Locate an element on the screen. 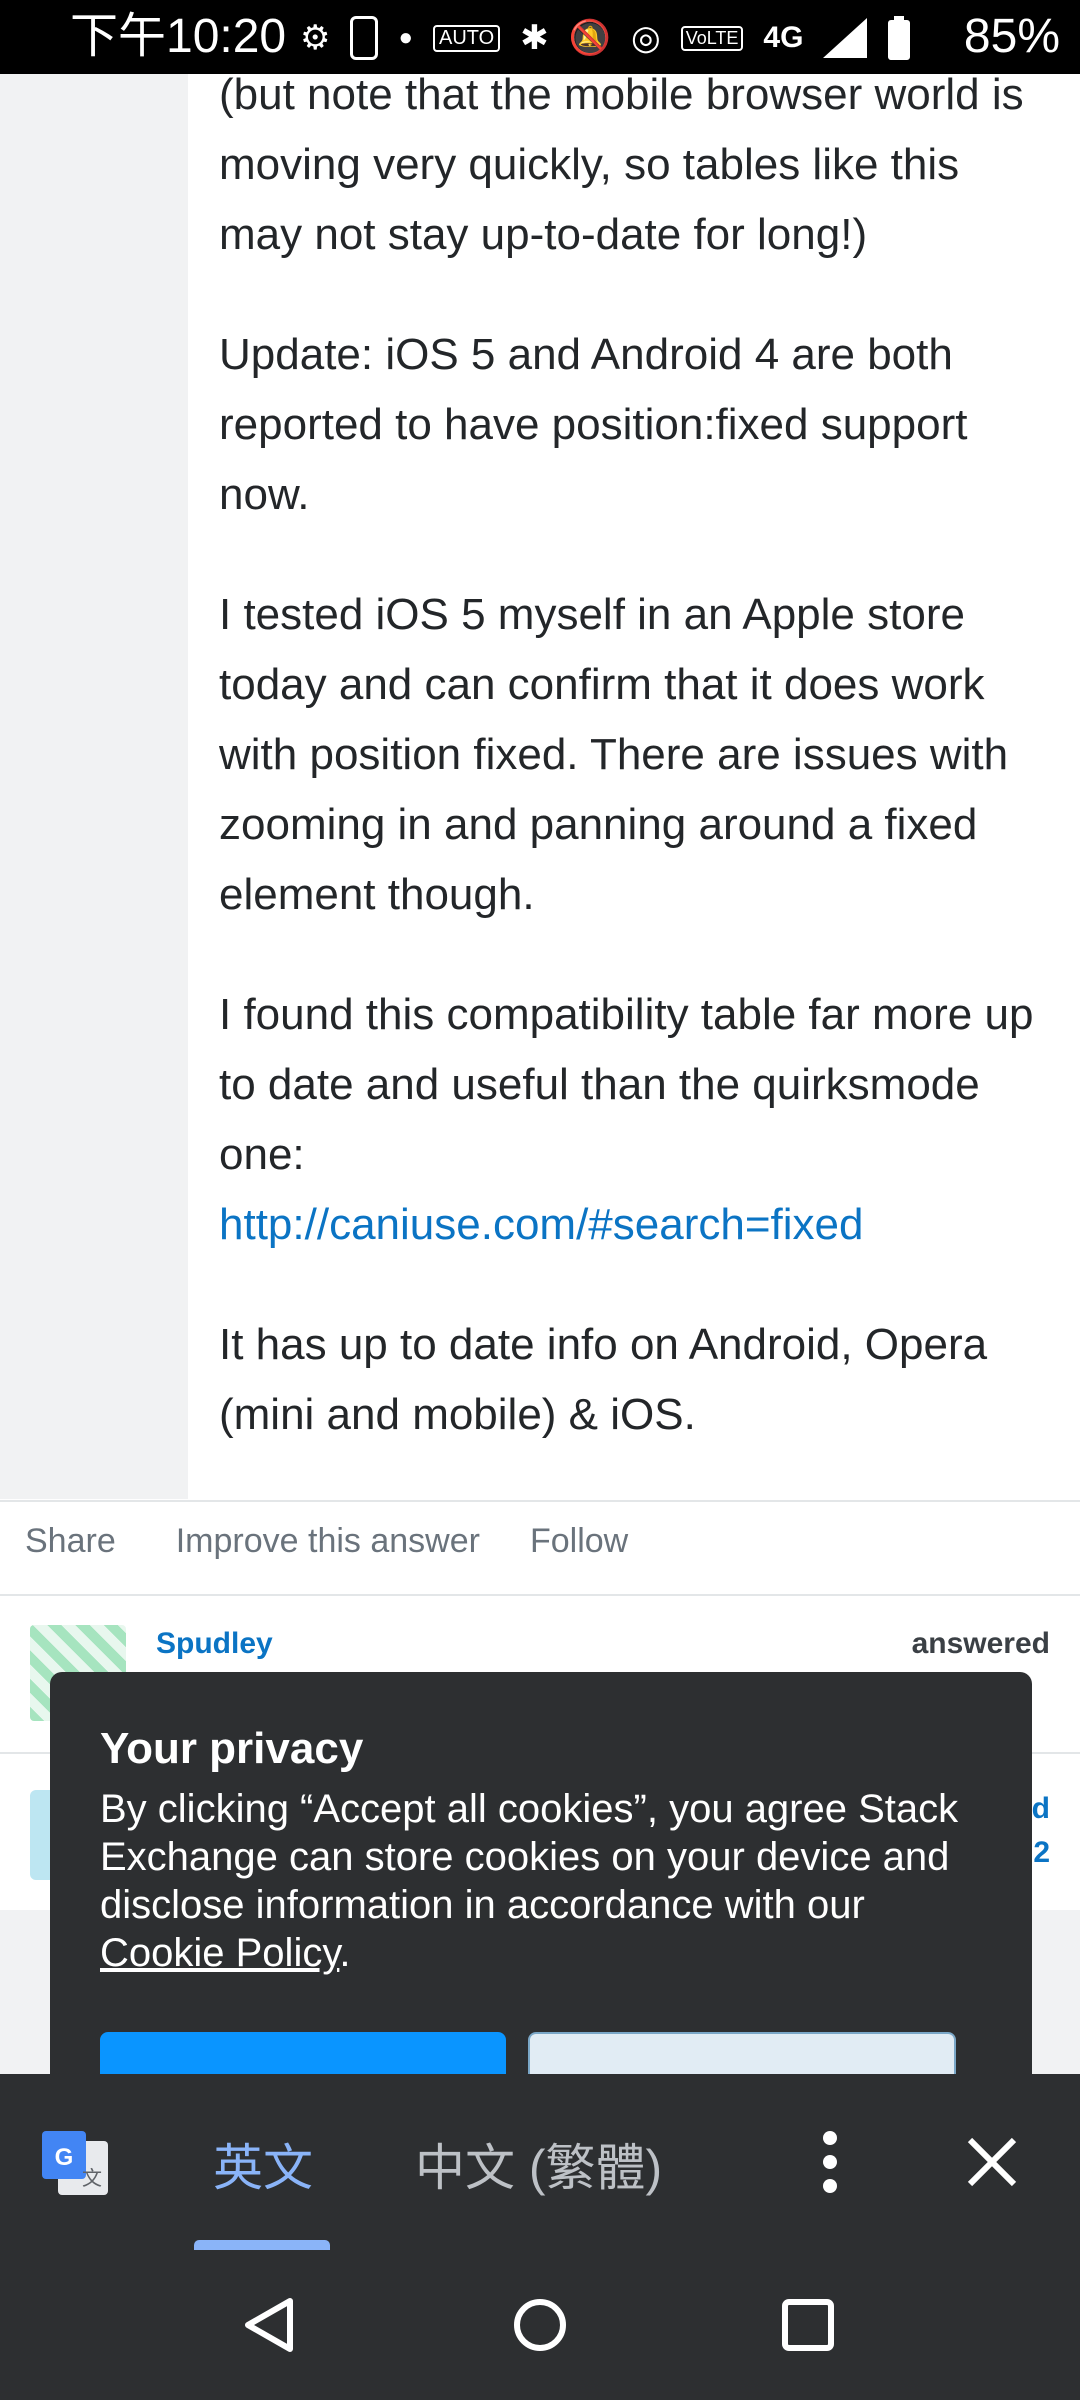  improve-answer-link: Improve this answer is located at coordinates (328, 1541).